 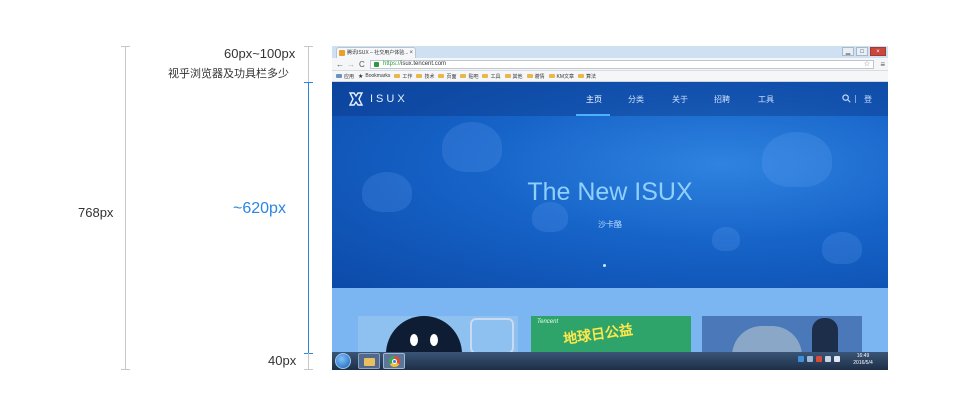 I want to click on bookmark-folder: 页面, so click(x=447, y=76).